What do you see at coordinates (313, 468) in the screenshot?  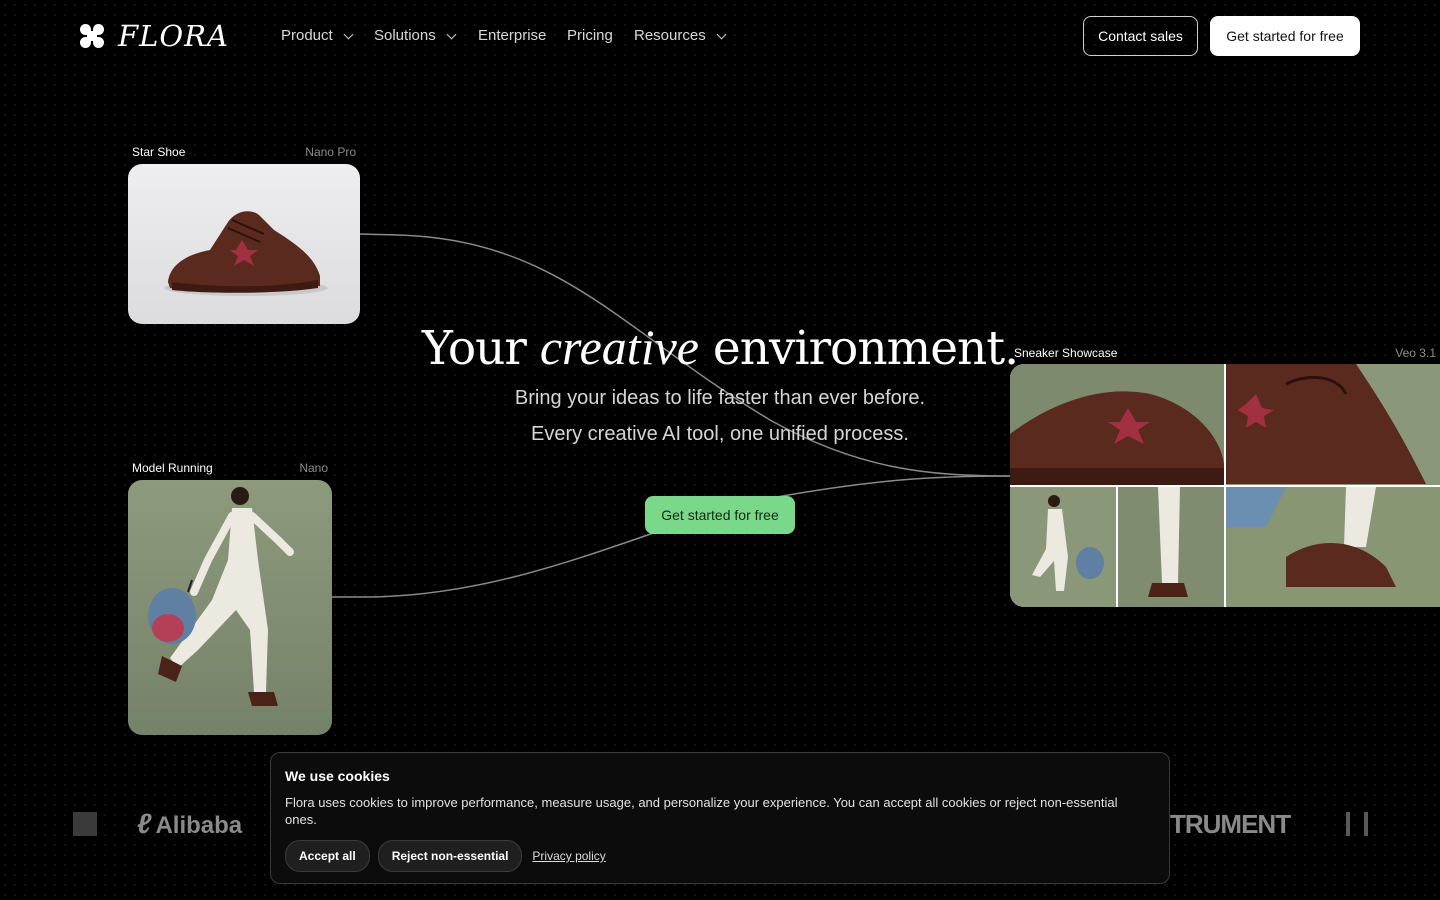 I see `model-running-model: Nano` at bounding box center [313, 468].